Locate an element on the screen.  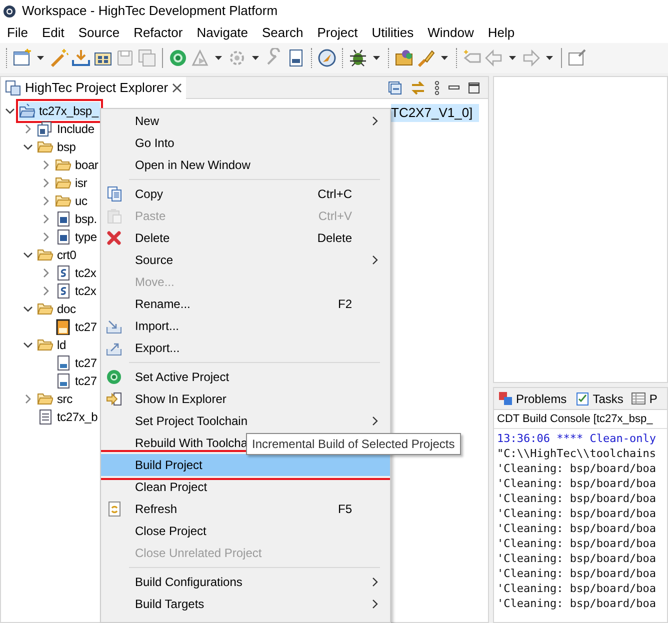
console-line: 13:36:06 **** Clean-only is located at coordinates (577, 438).